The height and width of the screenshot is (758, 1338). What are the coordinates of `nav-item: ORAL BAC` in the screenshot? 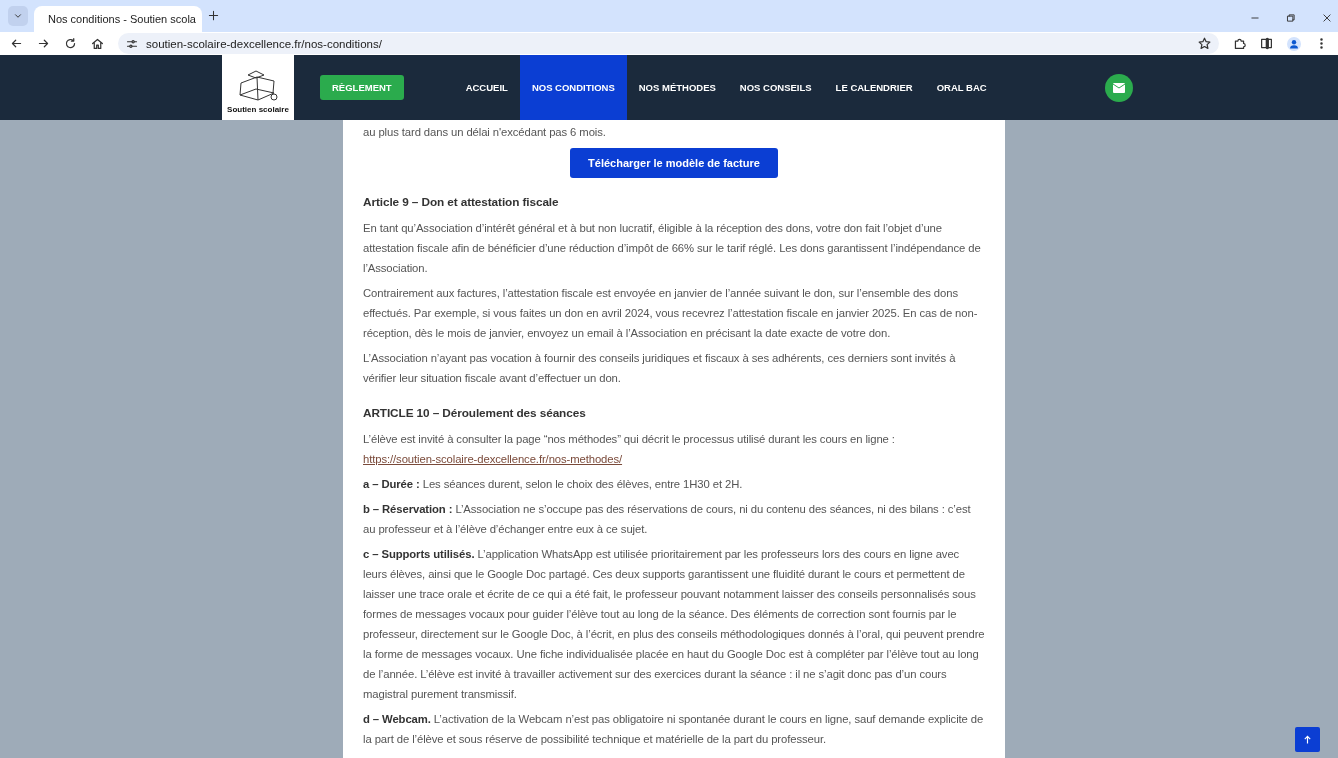 It's located at (961, 87).